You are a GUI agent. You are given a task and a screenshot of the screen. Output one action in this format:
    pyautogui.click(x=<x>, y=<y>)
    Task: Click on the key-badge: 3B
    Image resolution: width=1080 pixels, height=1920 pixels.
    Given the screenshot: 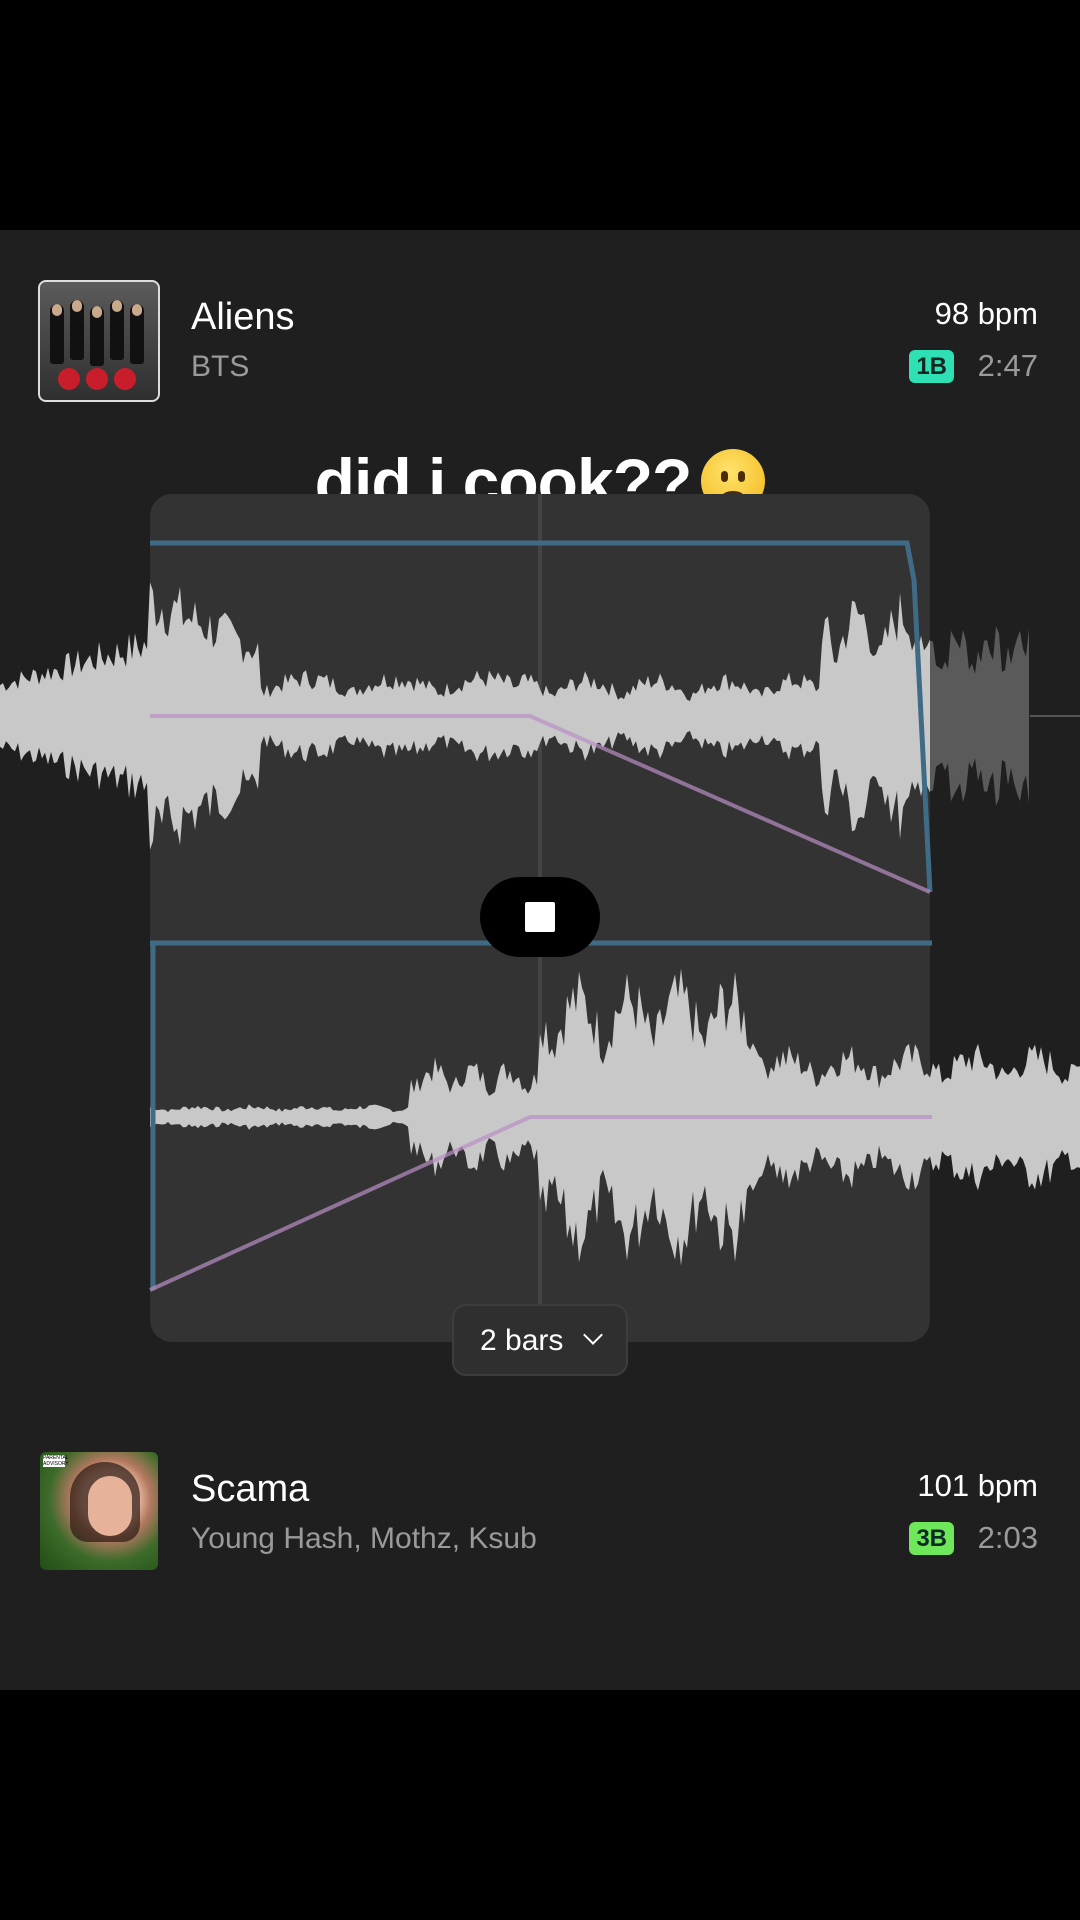 What is the action you would take?
    pyautogui.click(x=931, y=1538)
    